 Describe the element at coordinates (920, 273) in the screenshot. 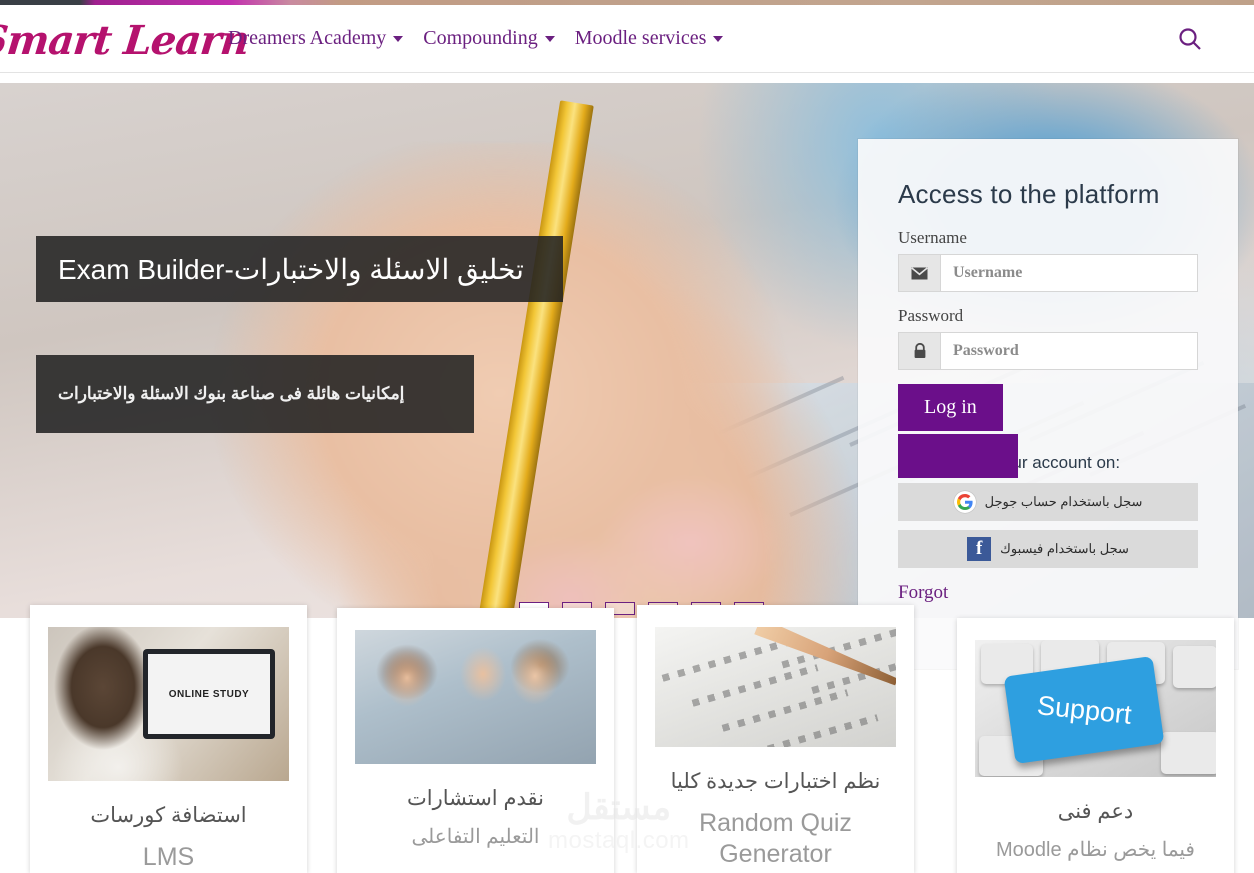

I see `envelope-icon` at that location.